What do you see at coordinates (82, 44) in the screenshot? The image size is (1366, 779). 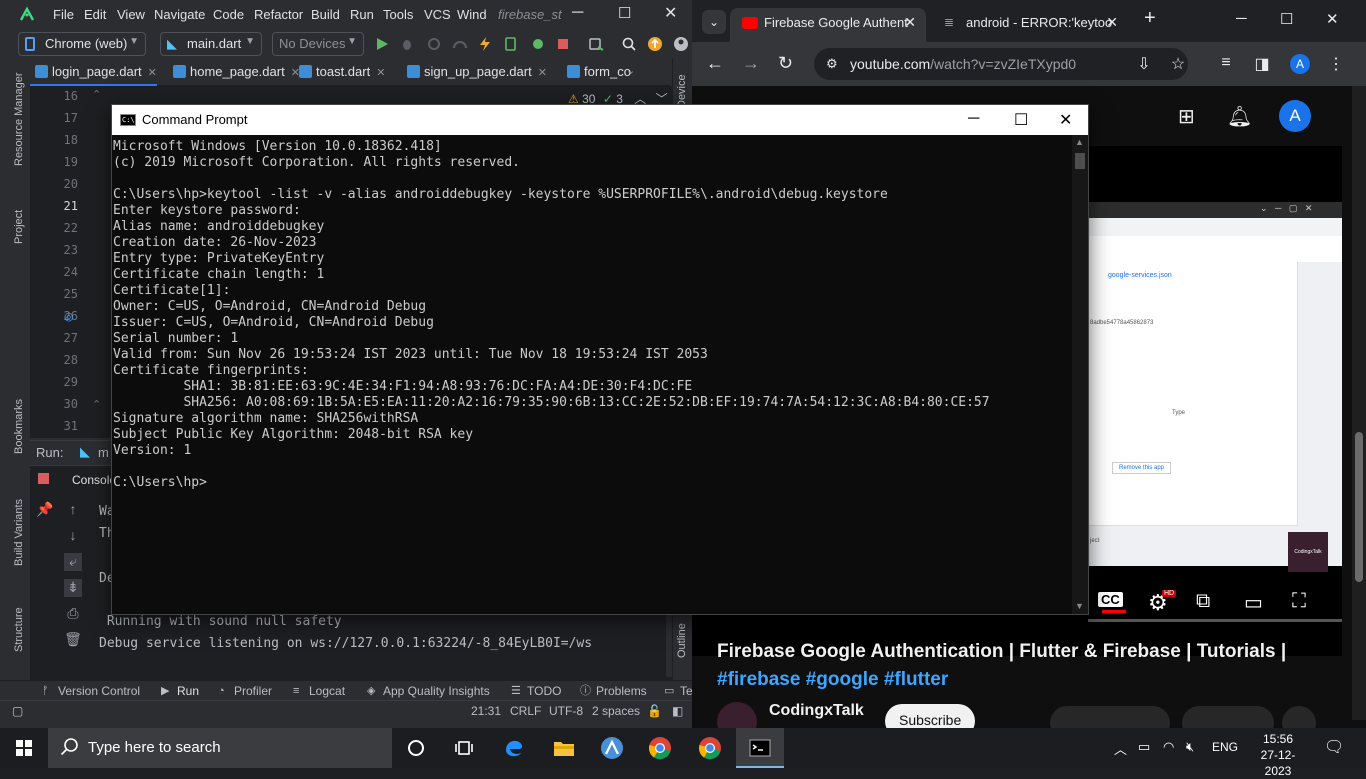 I see `device-selector: Chrome (web) ▼` at bounding box center [82, 44].